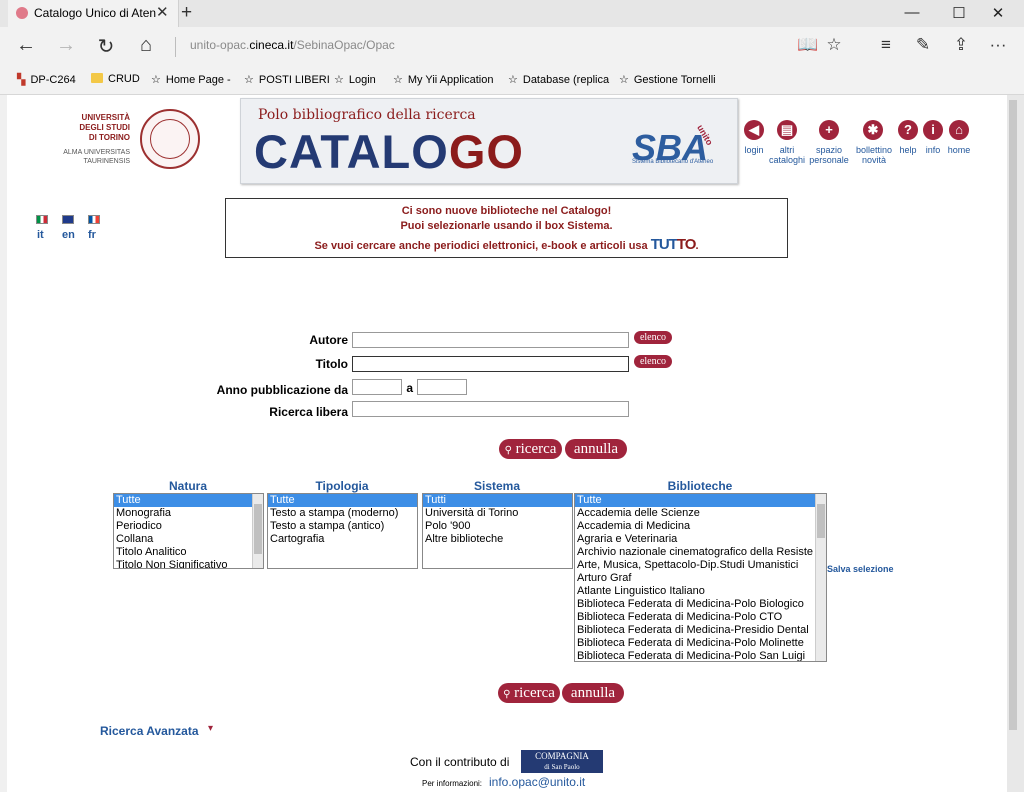 This screenshot has width=1024, height=792. What do you see at coordinates (874, 155) in the screenshot?
I see `top-link-bollettino: bollettino novità` at bounding box center [874, 155].